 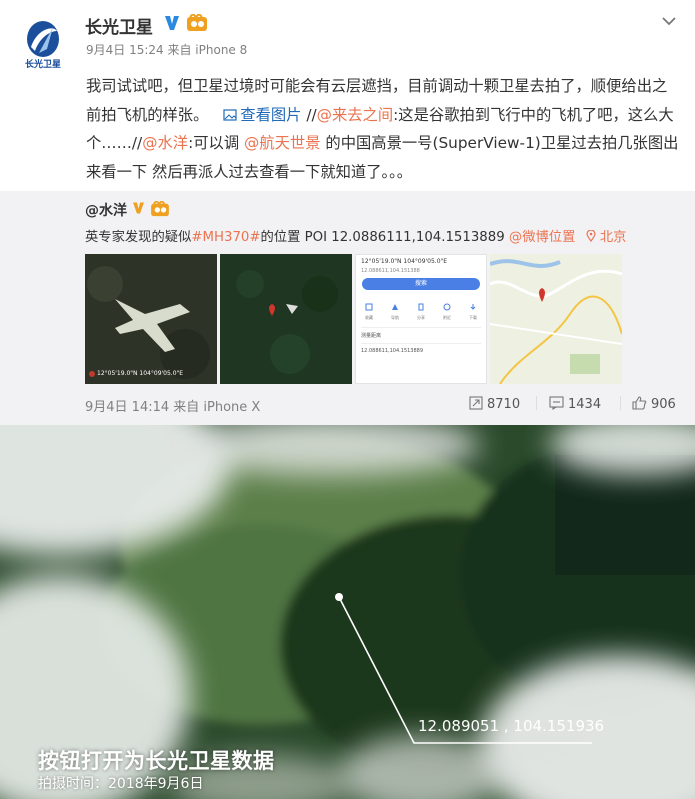 I want to click on comment-icon, so click(x=556, y=403).